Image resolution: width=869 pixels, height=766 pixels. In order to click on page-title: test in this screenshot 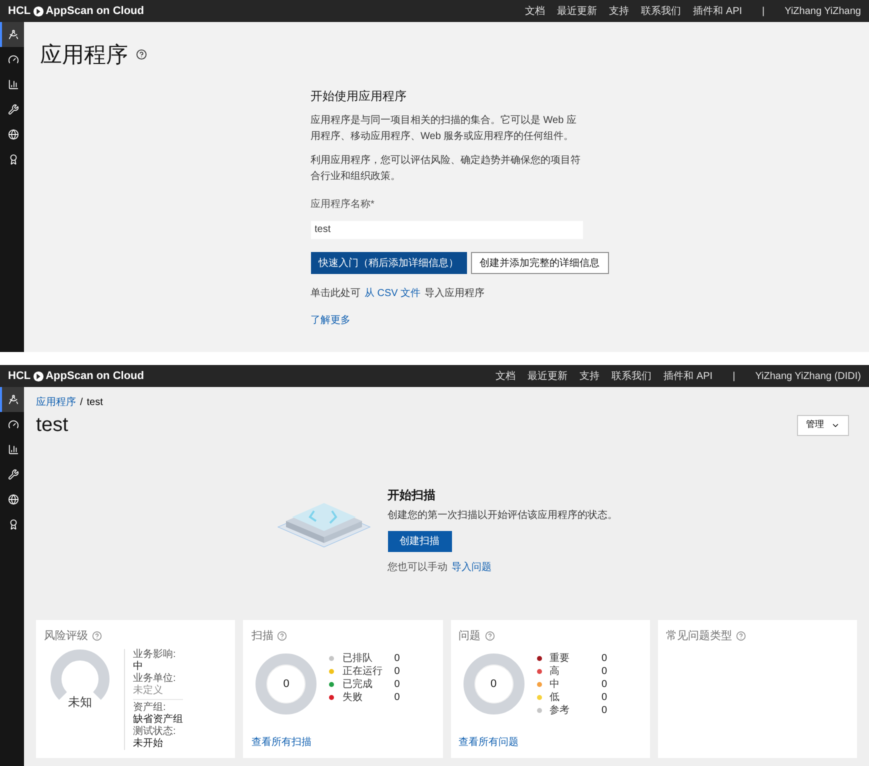, I will do `click(52, 425)`.